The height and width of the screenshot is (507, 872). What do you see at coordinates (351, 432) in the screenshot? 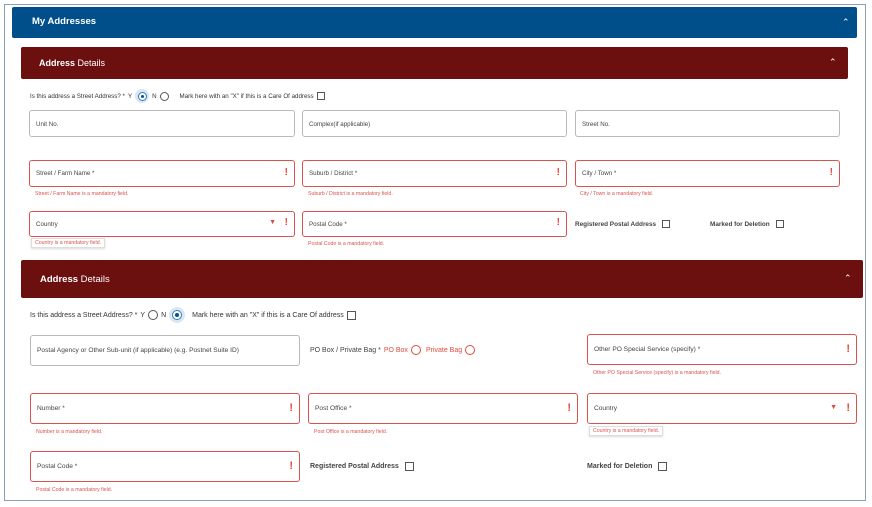
I see `post-office-error: Post Office is a mandatory field.` at bounding box center [351, 432].